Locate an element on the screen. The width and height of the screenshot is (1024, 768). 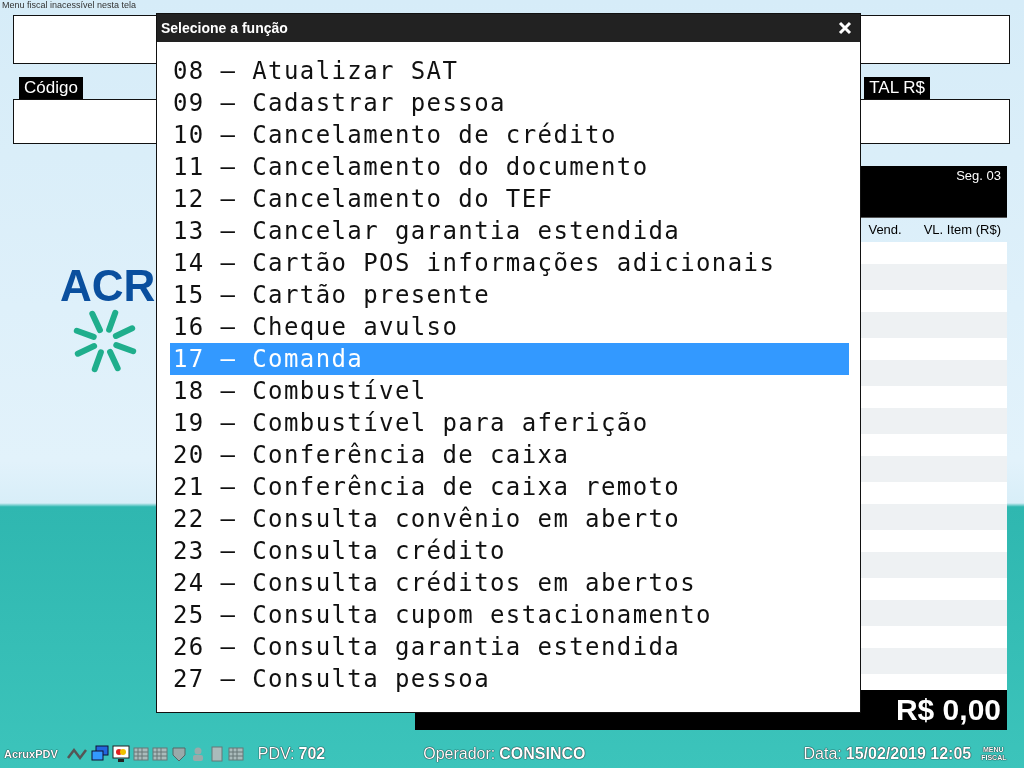
function-item: 15 – Cartão presente is located at coordinates (509, 295).